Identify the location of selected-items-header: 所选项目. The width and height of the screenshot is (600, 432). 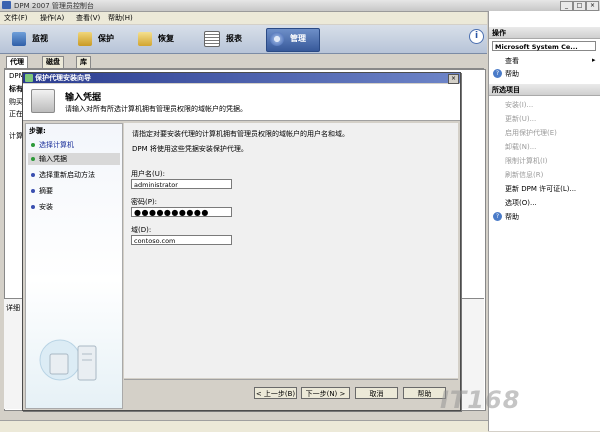
(544, 90).